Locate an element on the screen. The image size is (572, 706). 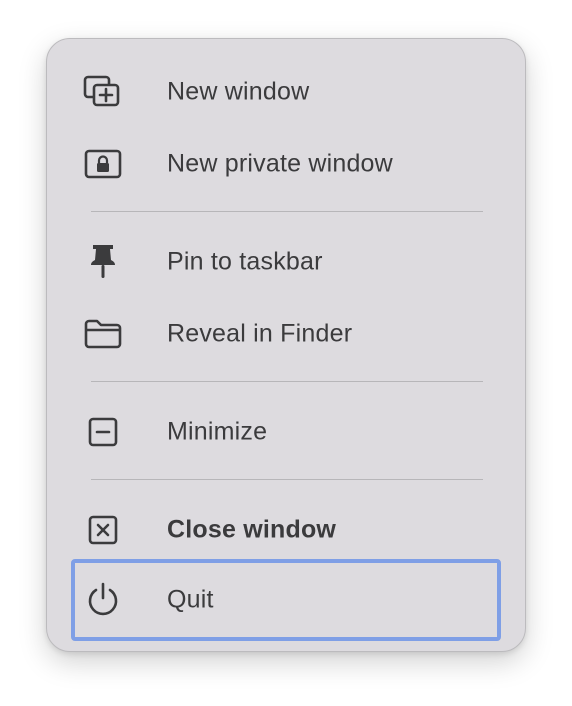
menu-item-label: Close window is located at coordinates (252, 529).